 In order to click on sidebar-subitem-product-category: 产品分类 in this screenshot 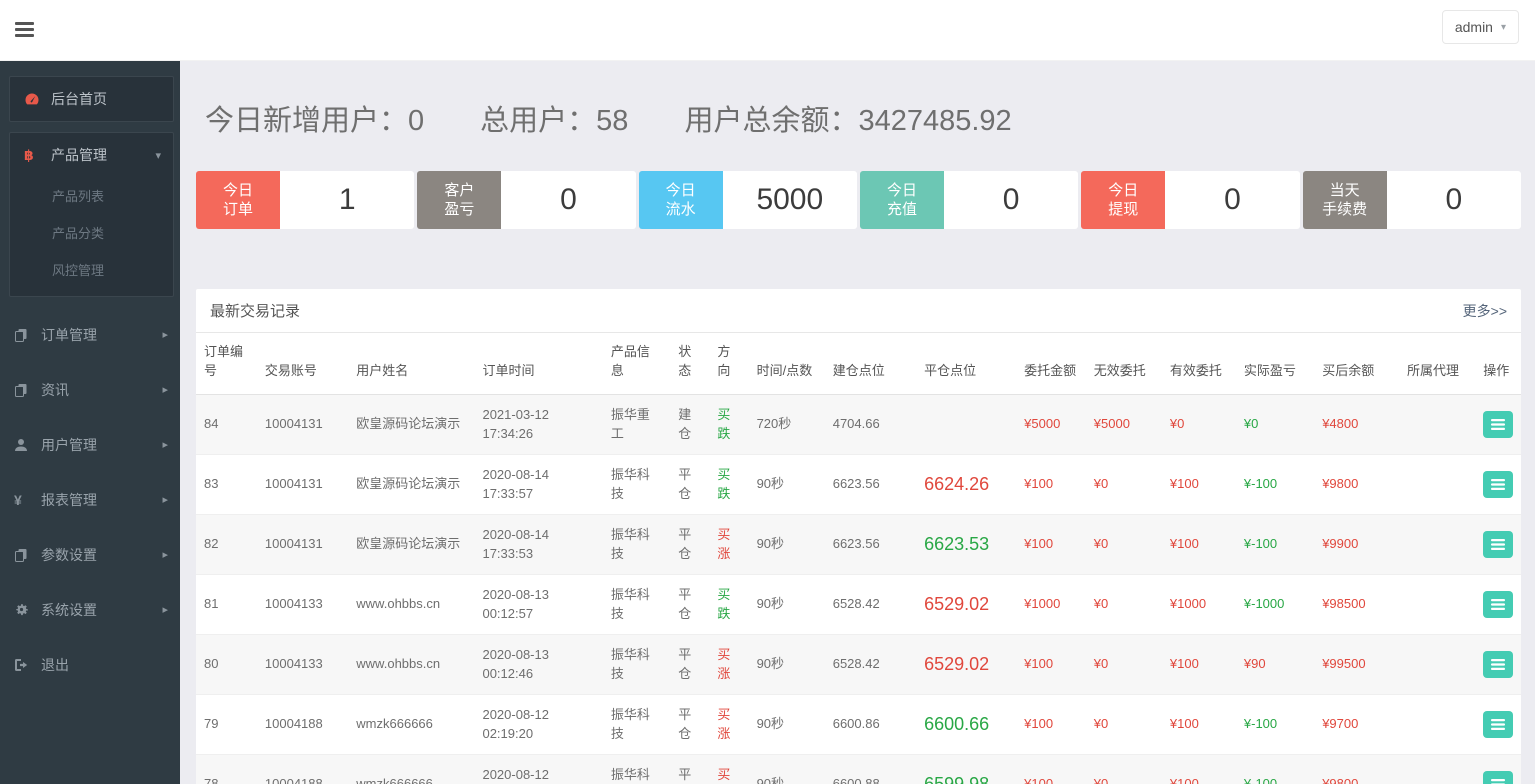, I will do `click(91, 232)`.